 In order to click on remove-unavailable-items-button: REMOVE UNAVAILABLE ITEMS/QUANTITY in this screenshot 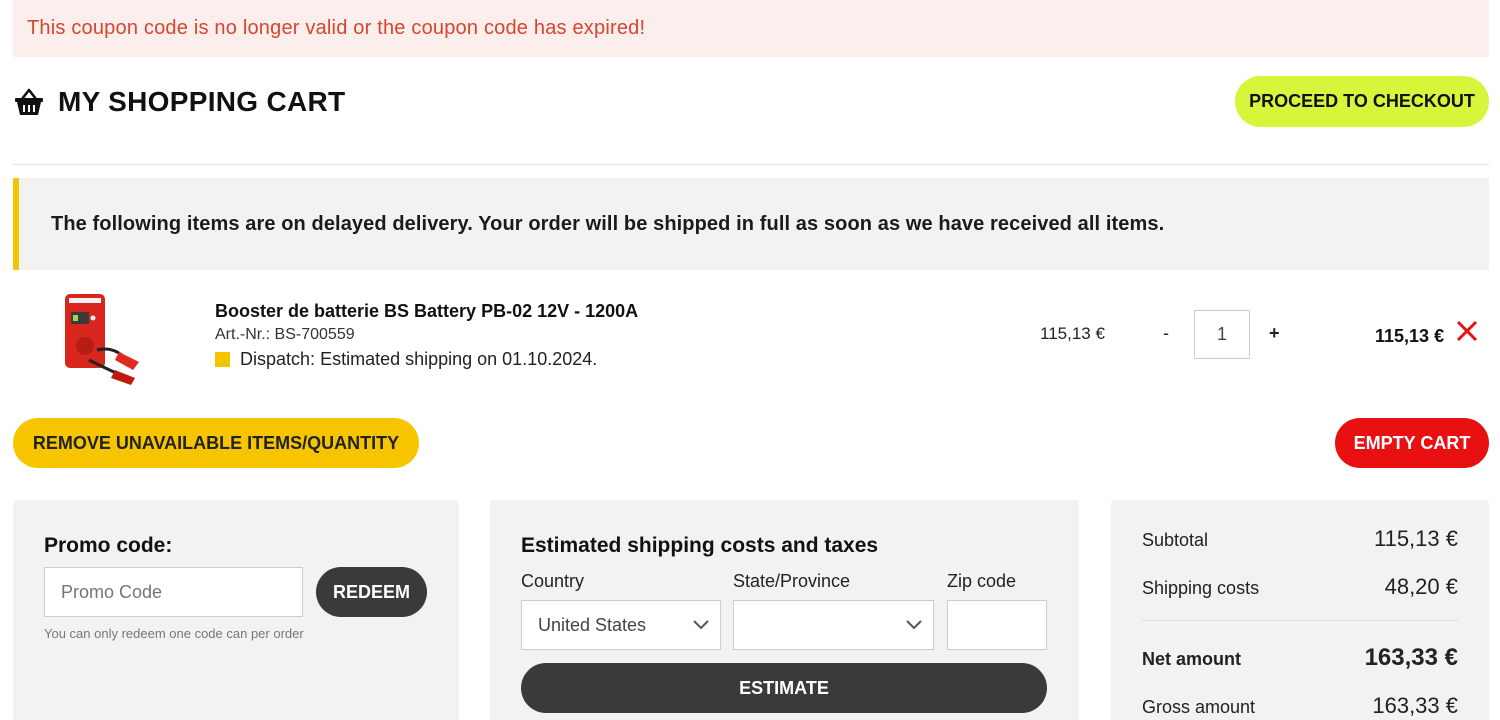, I will do `click(216, 443)`.